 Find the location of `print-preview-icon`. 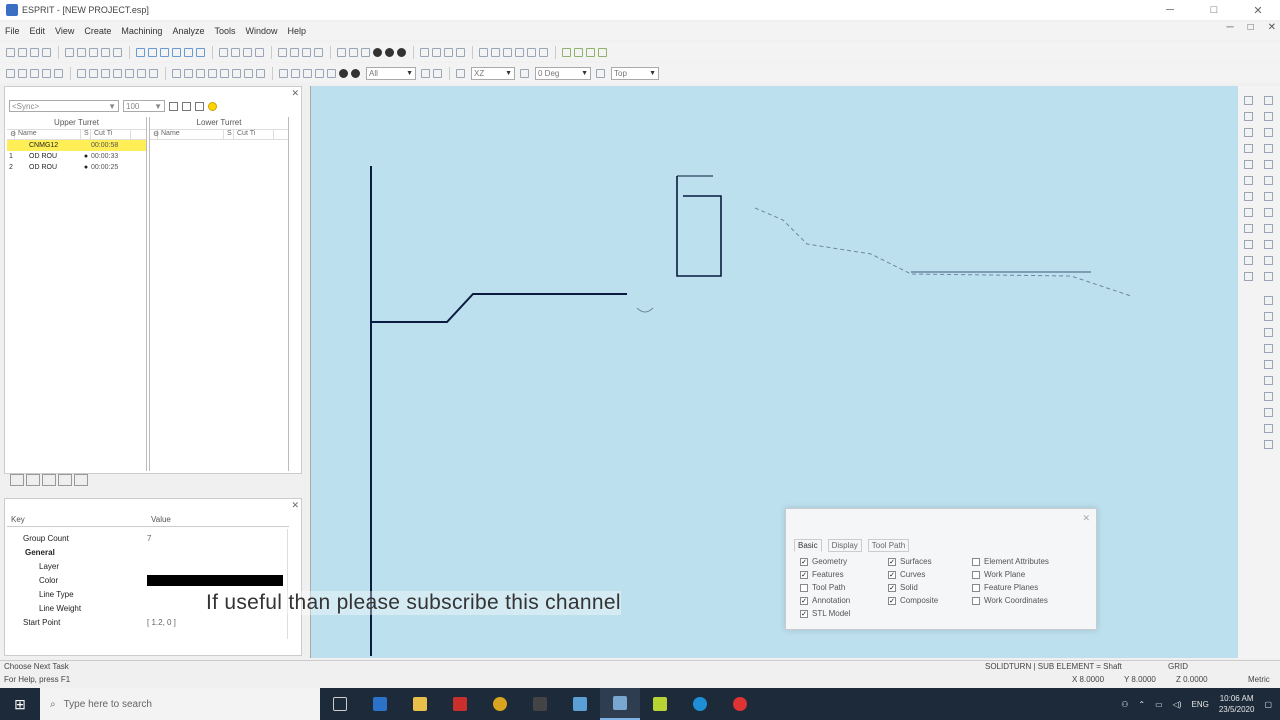

print-preview-icon is located at coordinates (46, 73).